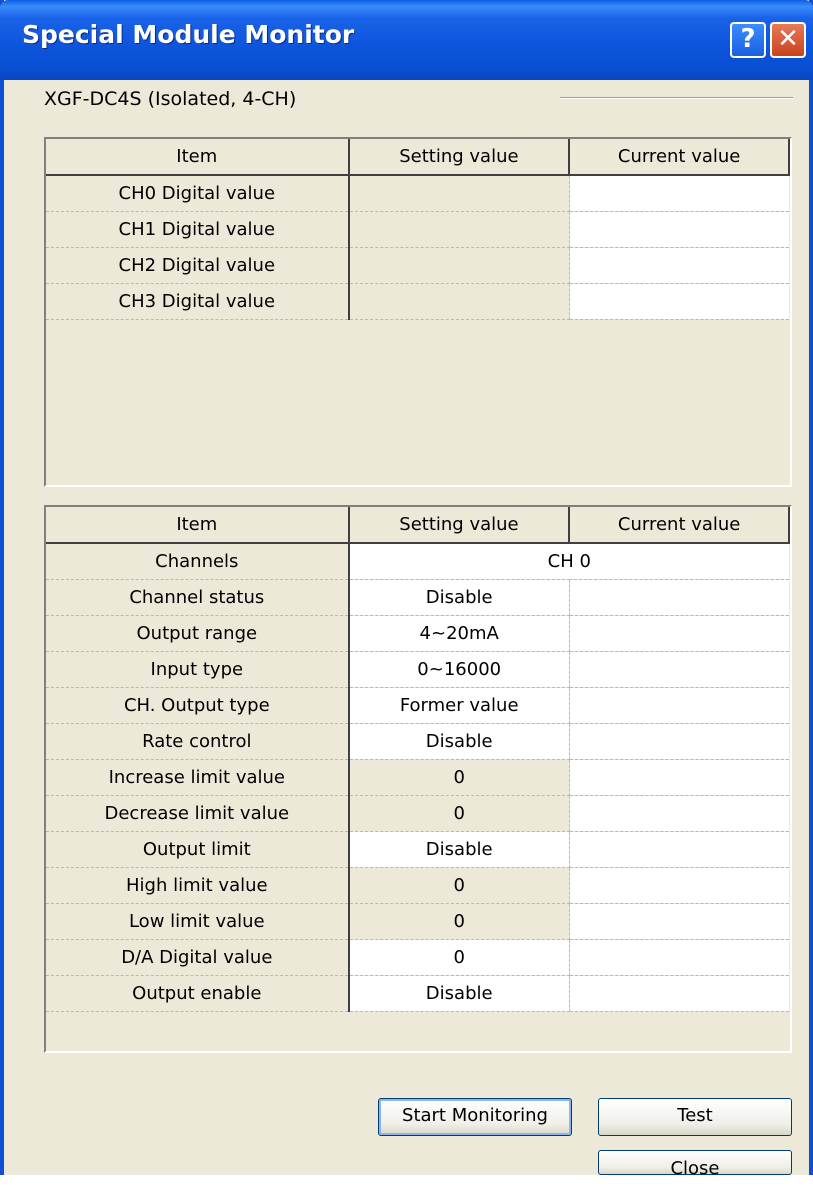  I want to click on row-item-label: Increase limit value, so click(198, 777).